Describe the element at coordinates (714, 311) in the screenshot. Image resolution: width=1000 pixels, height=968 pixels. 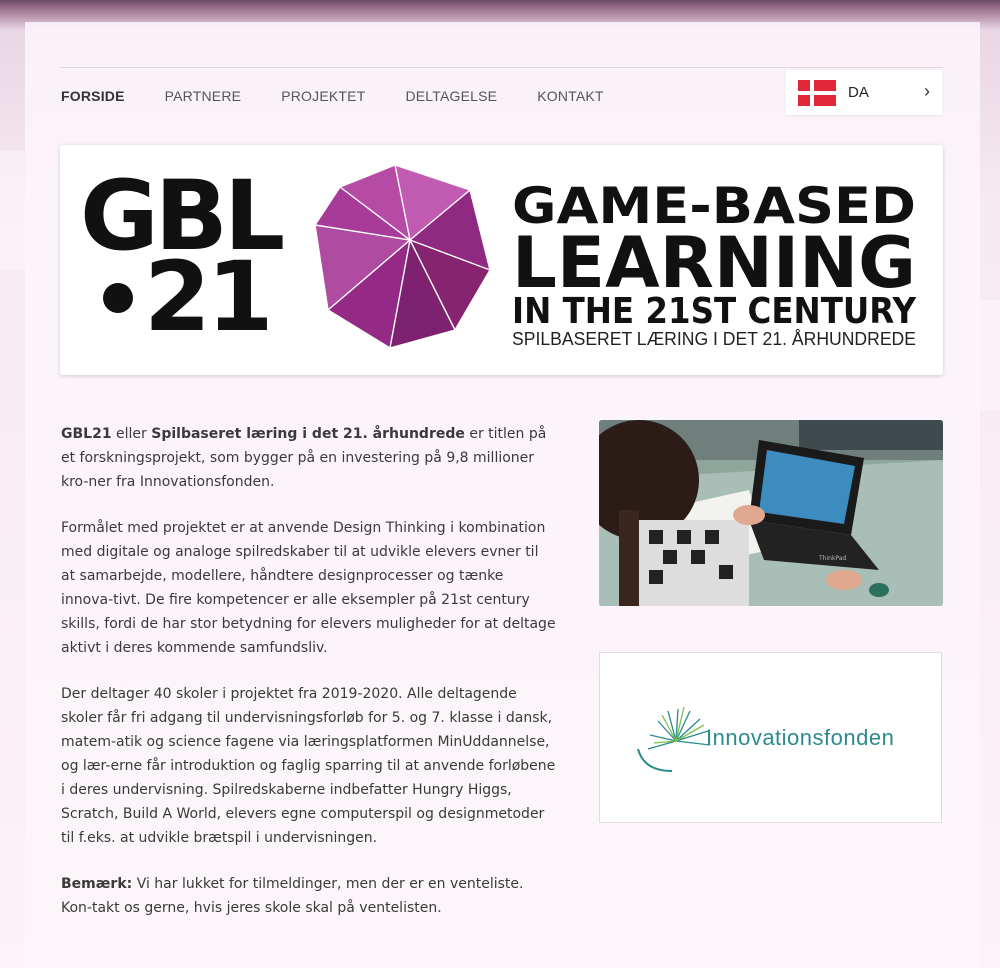
I see `banner-title-line3: IN THE 21ST CENTURY` at that location.